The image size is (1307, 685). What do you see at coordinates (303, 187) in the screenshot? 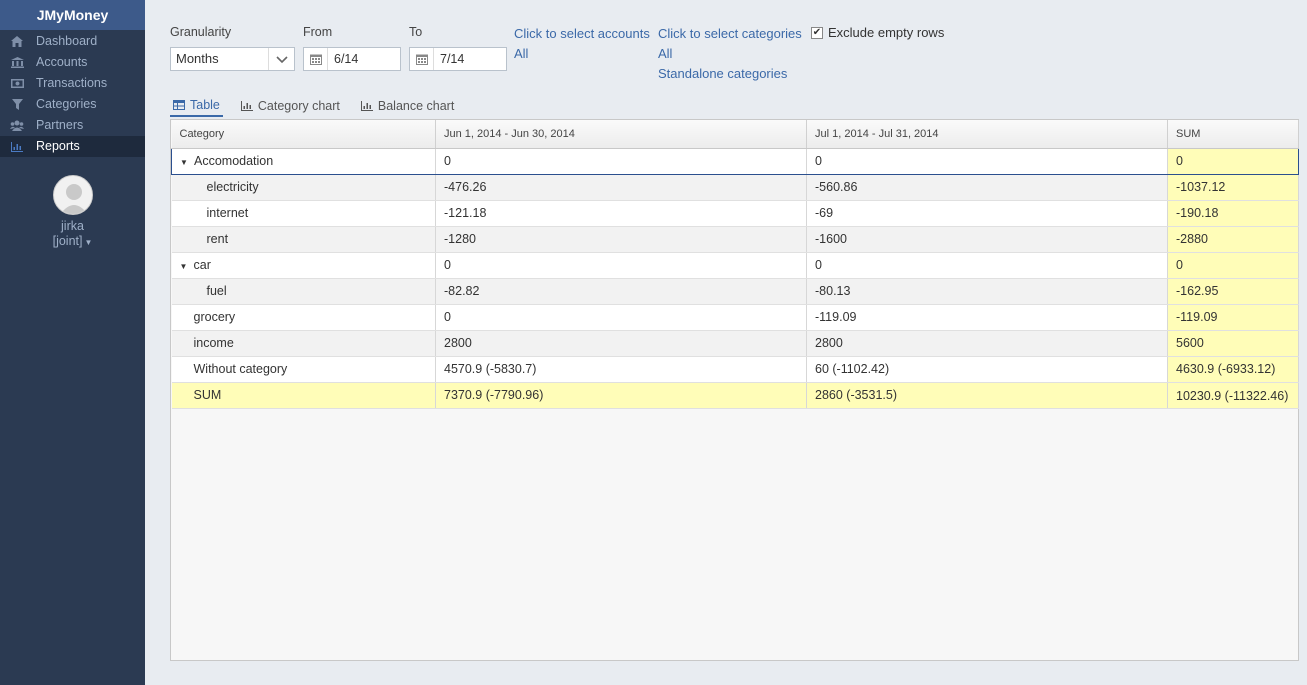
I see `category-cell: electricity` at bounding box center [303, 187].